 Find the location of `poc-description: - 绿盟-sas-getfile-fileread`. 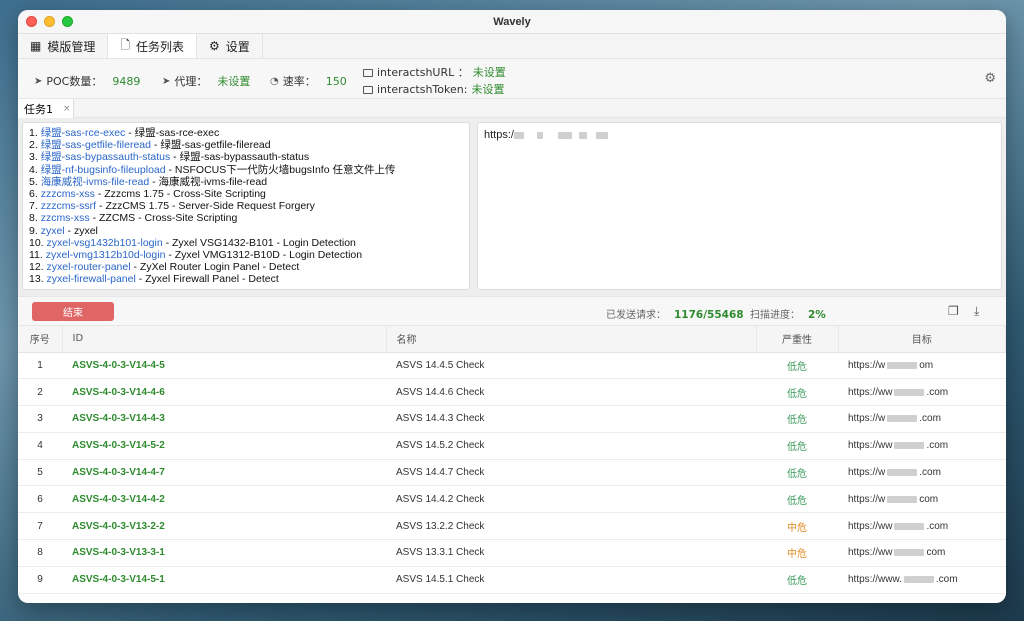

poc-description: - 绿盟-sas-getfile-fileread is located at coordinates (210, 145).